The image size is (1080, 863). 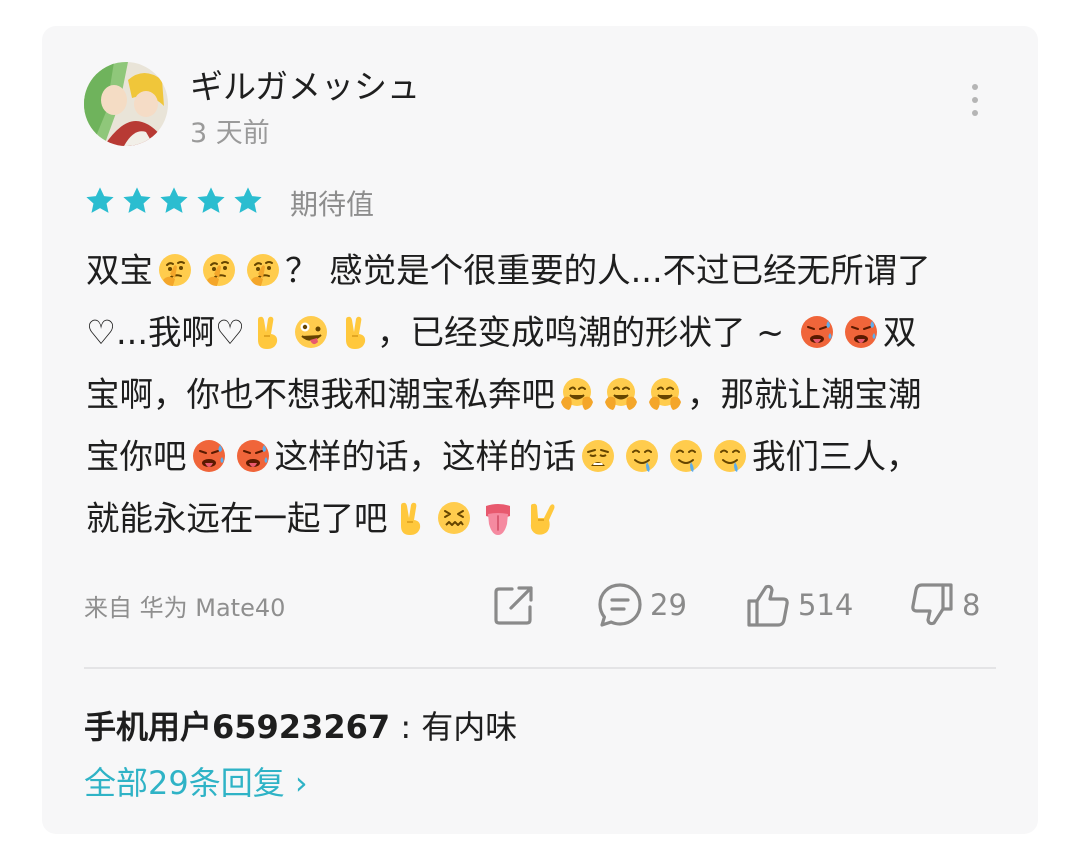 I want to click on comment-bubble-icon, so click(x=620, y=605).